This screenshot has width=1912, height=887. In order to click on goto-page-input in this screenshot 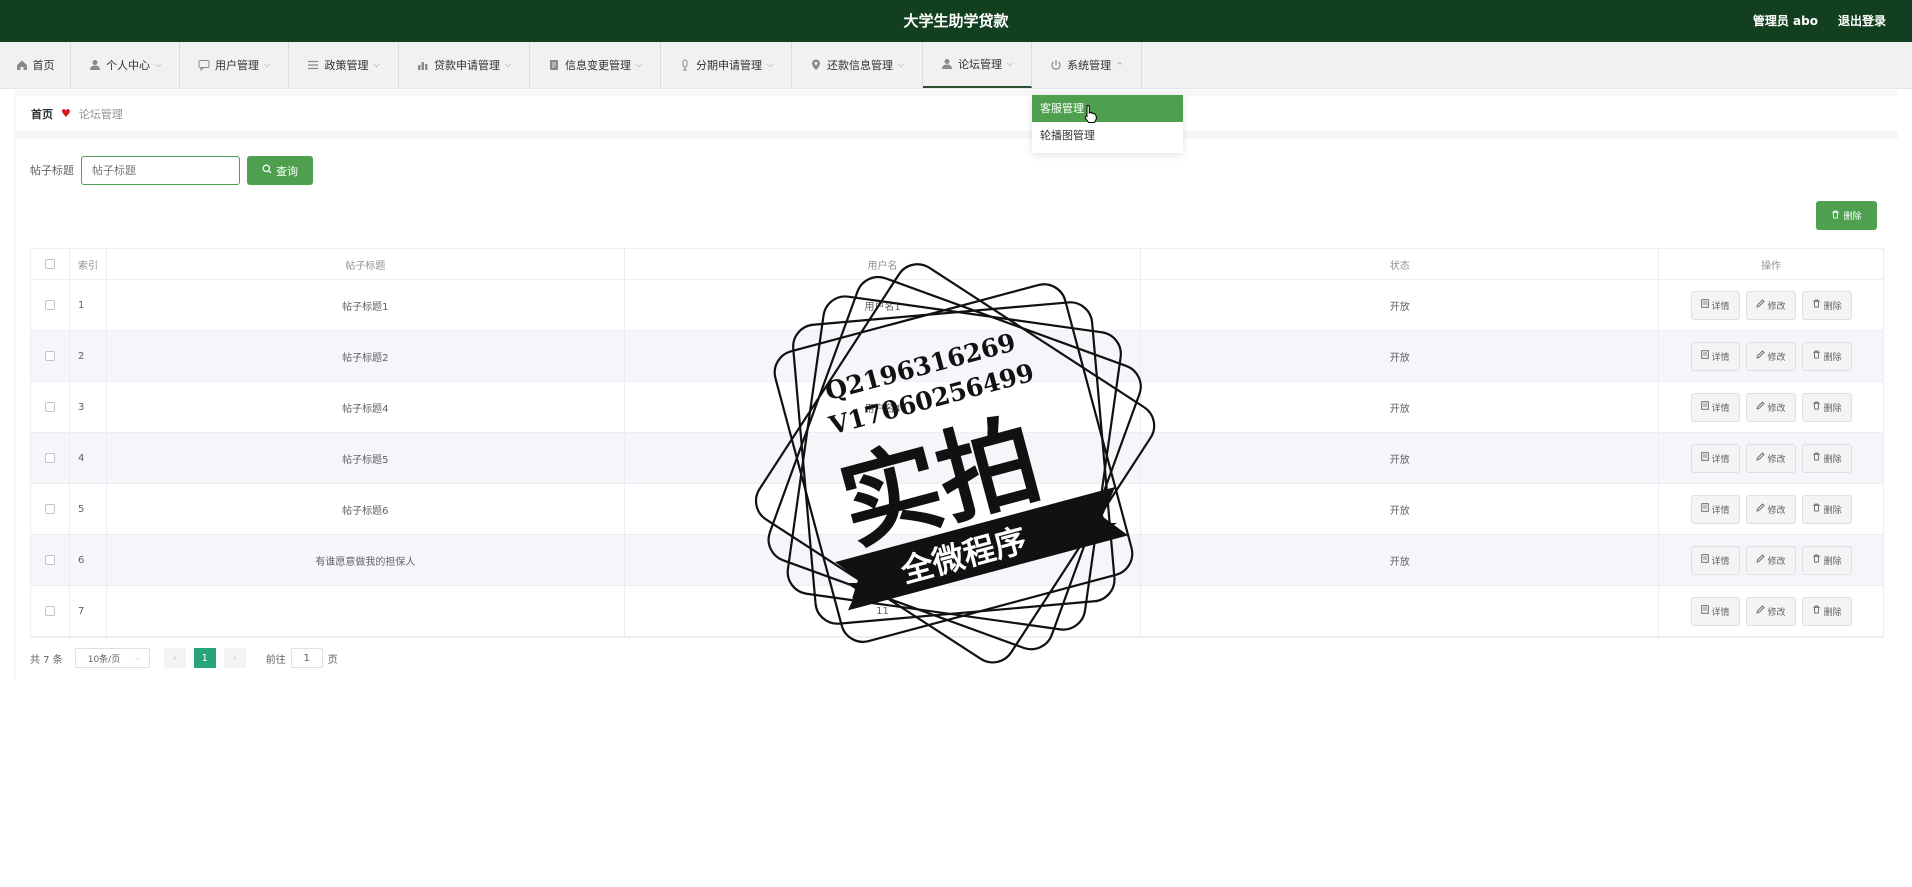, I will do `click(306, 658)`.